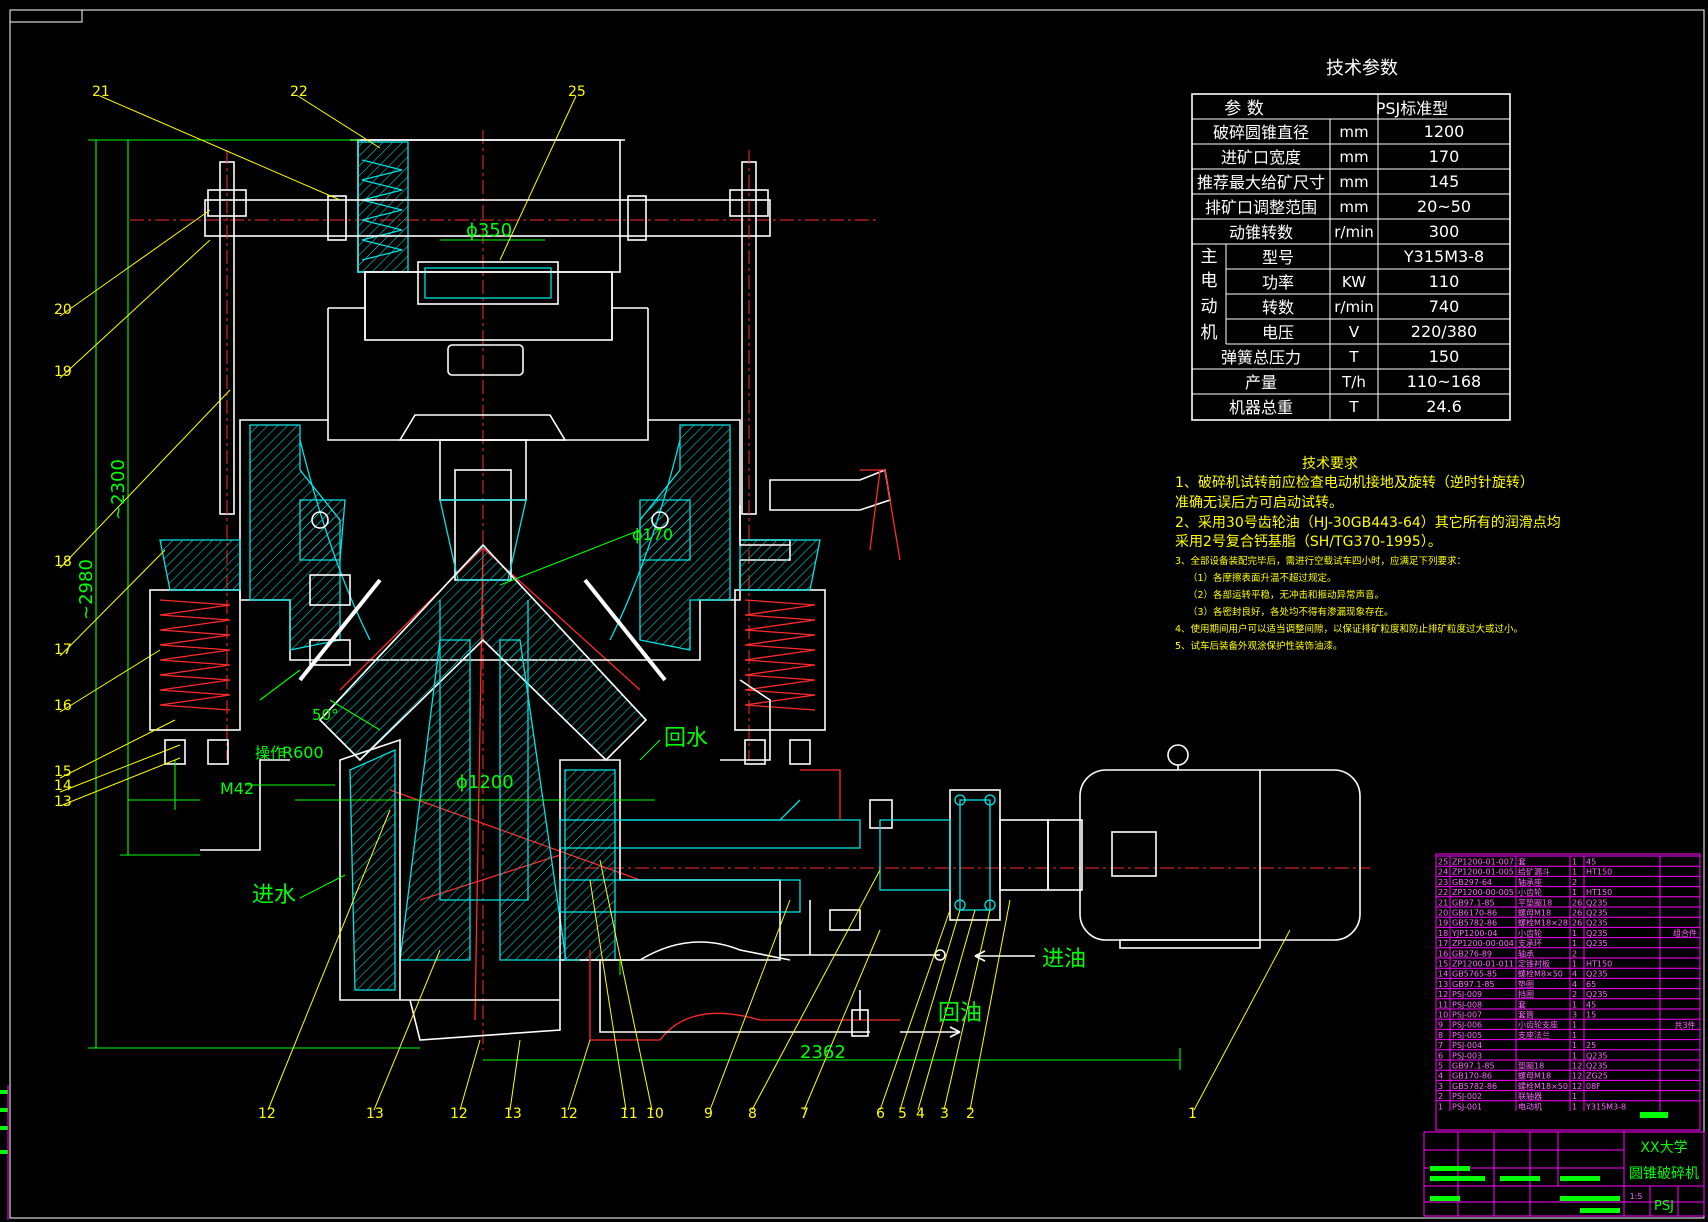  What do you see at coordinates (1543, 923) in the screenshot?
I see `bom-name: 螺栓M18×28` at bounding box center [1543, 923].